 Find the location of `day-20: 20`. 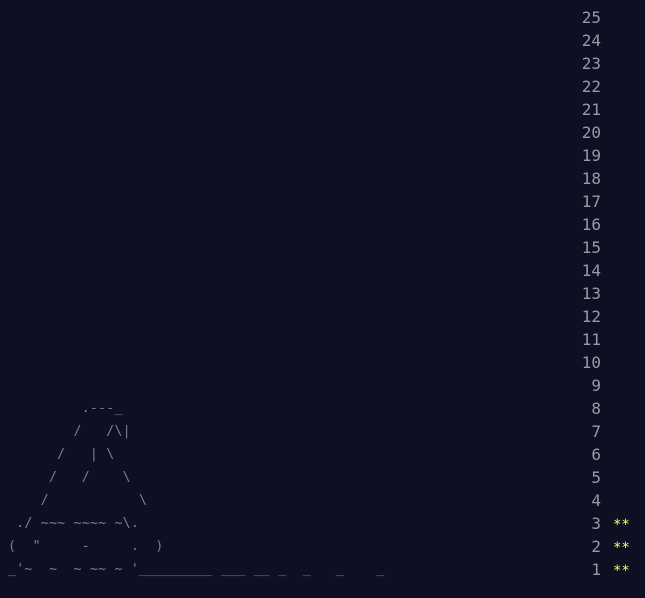

day-20: 20 is located at coordinates (582, 132).